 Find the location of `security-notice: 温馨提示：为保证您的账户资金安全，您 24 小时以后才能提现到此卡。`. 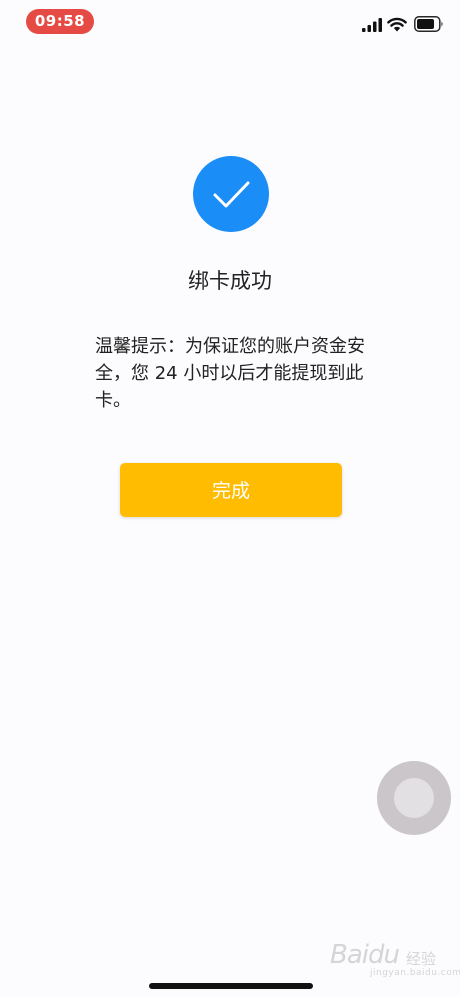

security-notice: 温馨提示：为保证您的账户资金安全，您 24 小时以后才能提现到此卡。 is located at coordinates (230, 373).